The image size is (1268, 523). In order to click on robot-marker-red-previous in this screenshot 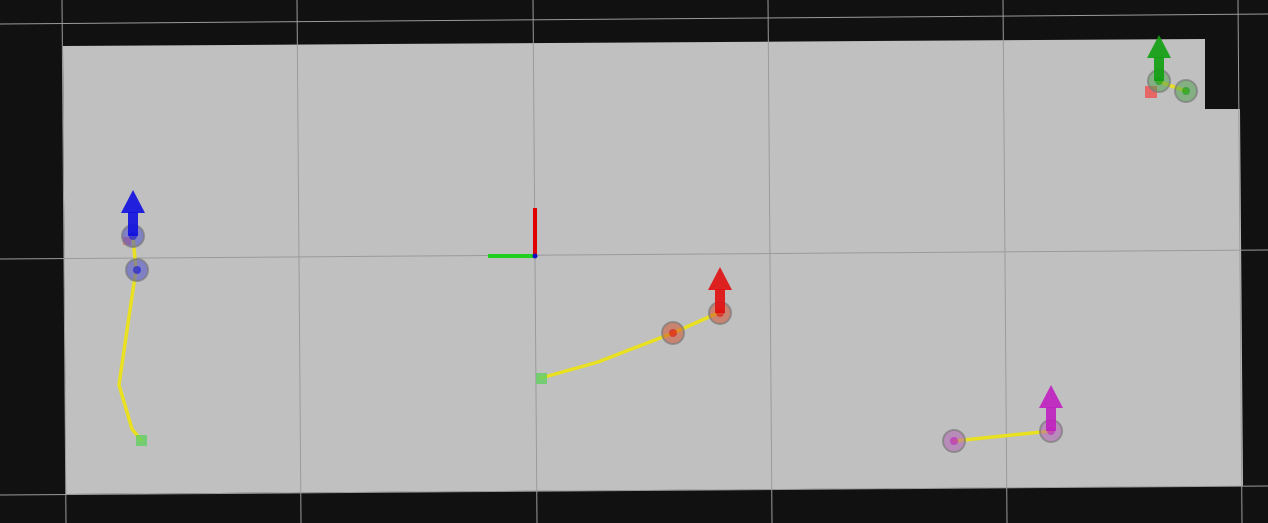, I will do `click(673, 333)`.